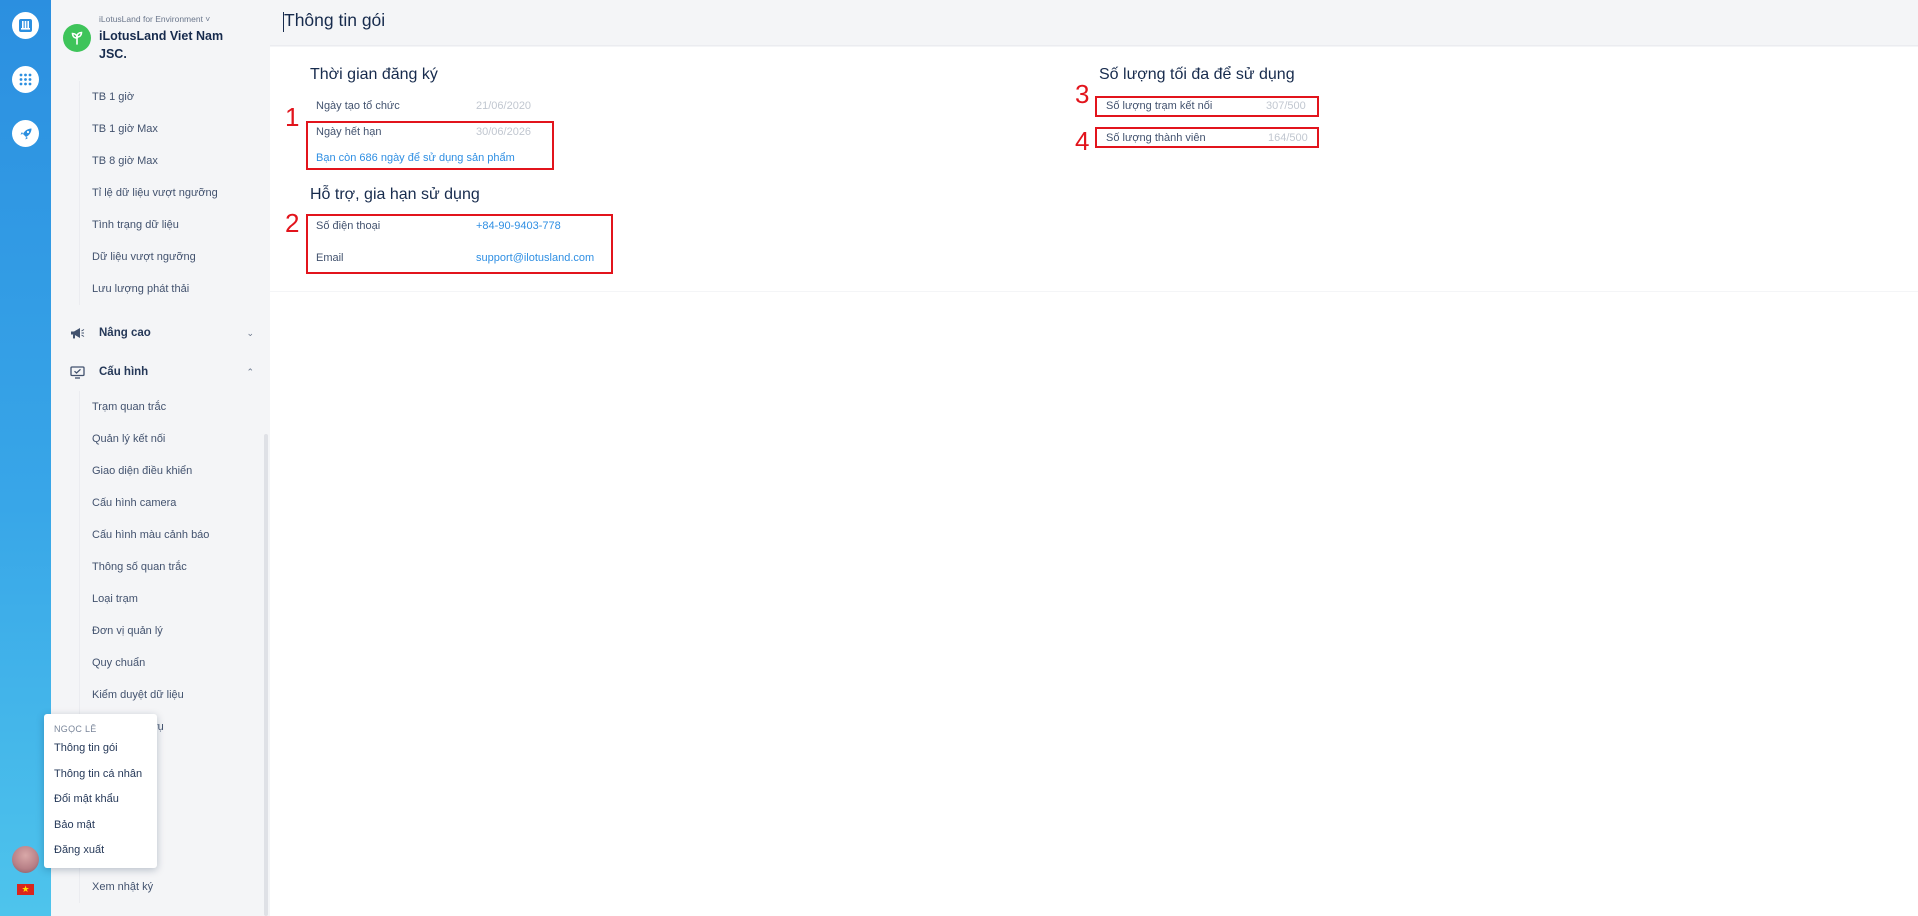  What do you see at coordinates (164, 887) in the screenshot?
I see `sidebar-item-audit-log: Xem nhật ký` at bounding box center [164, 887].